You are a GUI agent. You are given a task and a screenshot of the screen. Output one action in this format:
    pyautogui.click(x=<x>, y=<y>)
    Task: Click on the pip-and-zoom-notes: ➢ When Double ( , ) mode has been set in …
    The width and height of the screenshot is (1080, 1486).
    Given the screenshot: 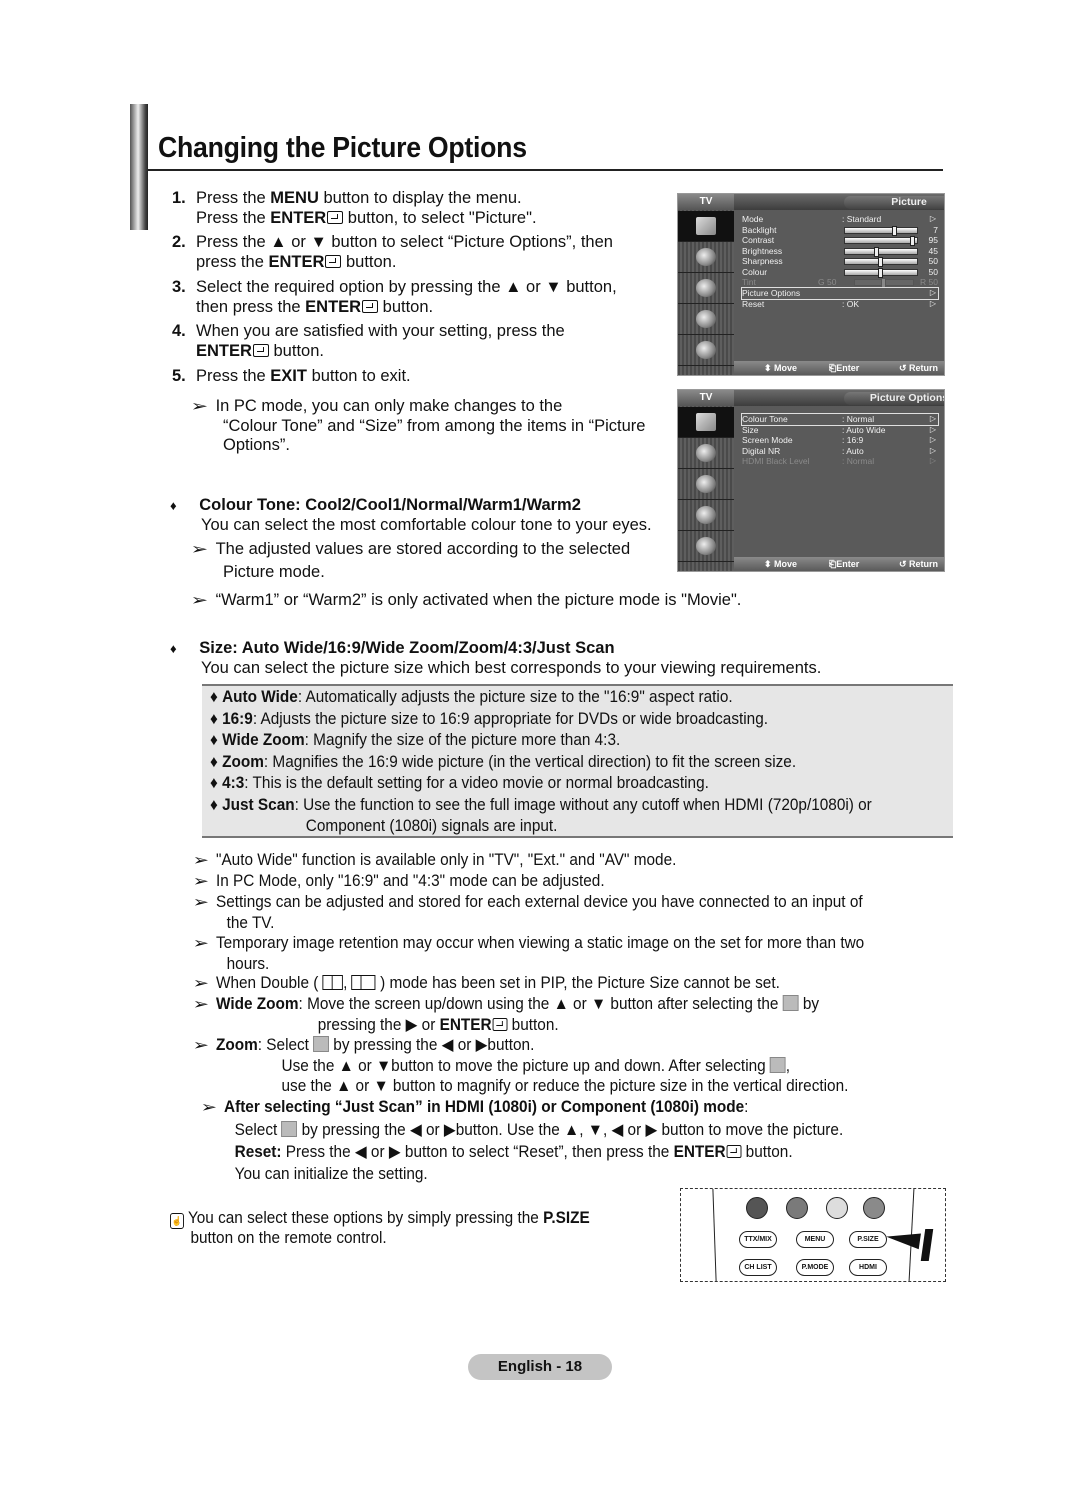 What is the action you would take?
    pyautogui.click(x=520, y=1034)
    